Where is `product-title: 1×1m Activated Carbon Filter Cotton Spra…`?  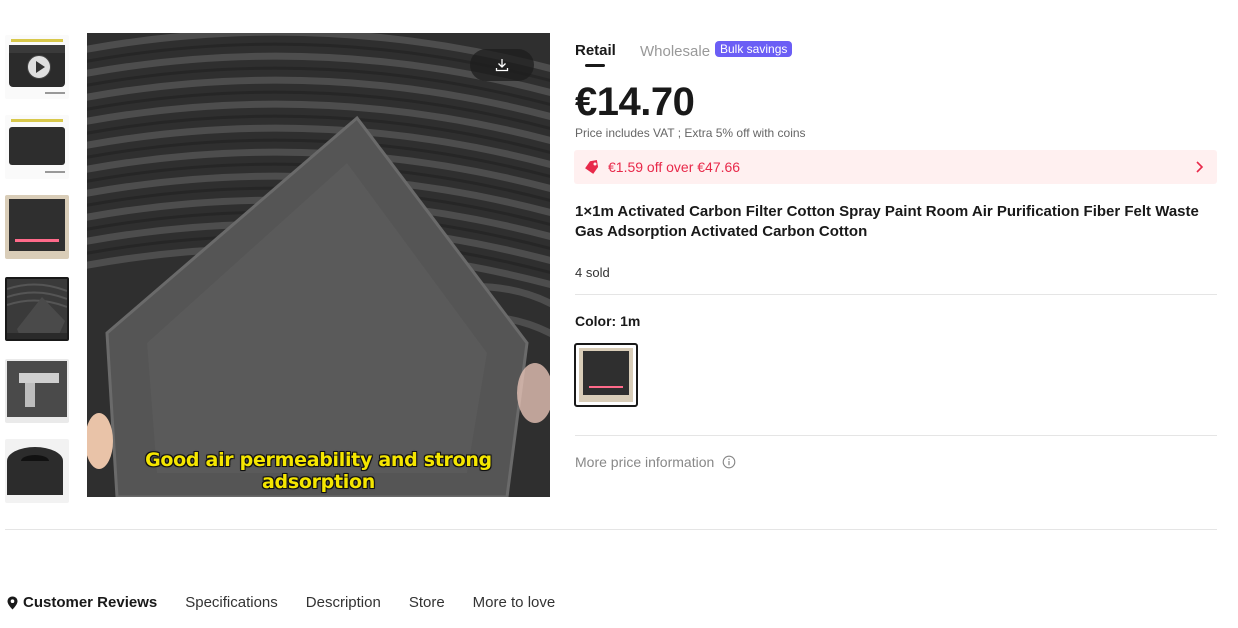
product-title: 1×1m Activated Carbon Filter Cotton Spra… is located at coordinates (887, 221).